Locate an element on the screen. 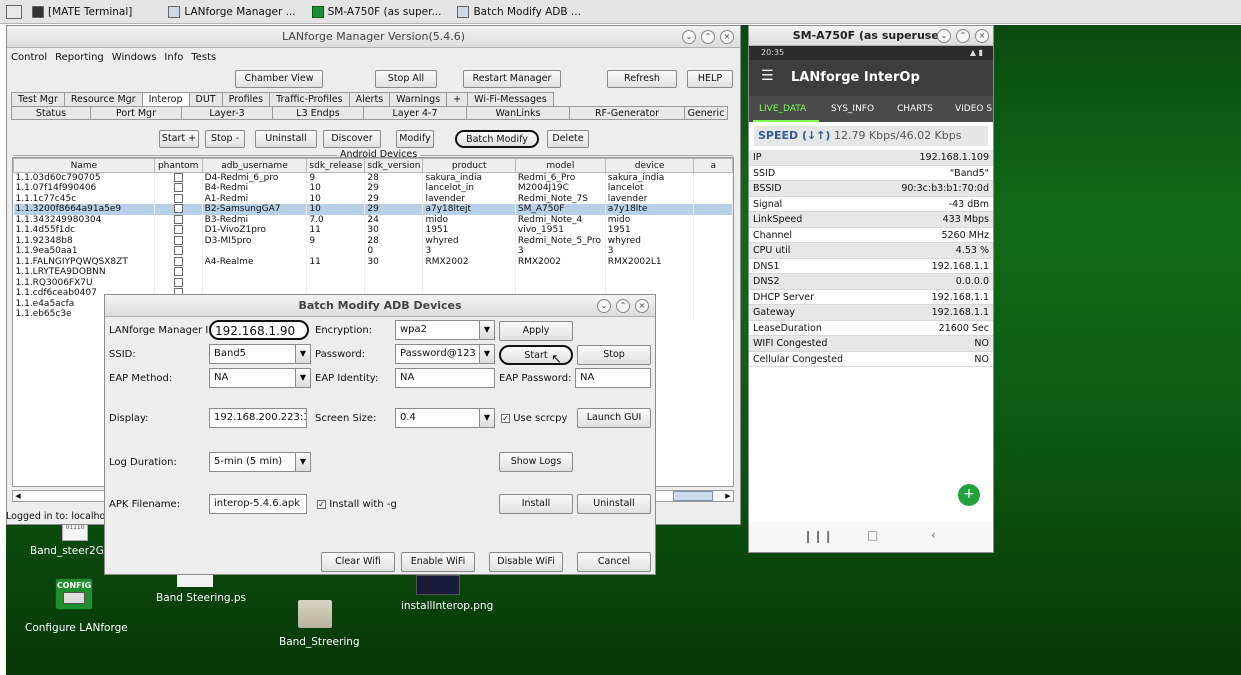 The height and width of the screenshot is (675, 1241). col-phantom: phantom is located at coordinates (178, 165).